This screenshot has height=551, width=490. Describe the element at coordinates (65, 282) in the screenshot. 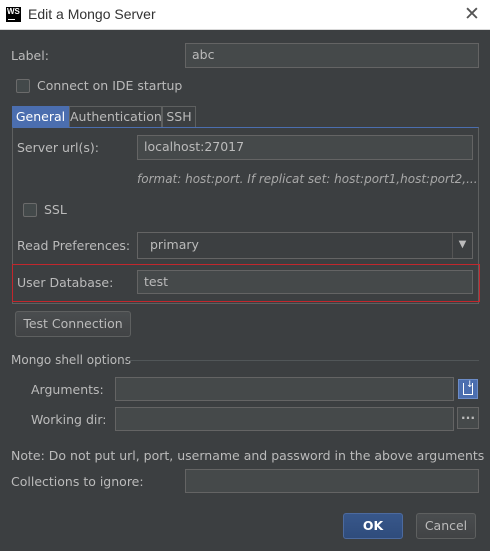

I see `user-database-caption: User Database:` at that location.